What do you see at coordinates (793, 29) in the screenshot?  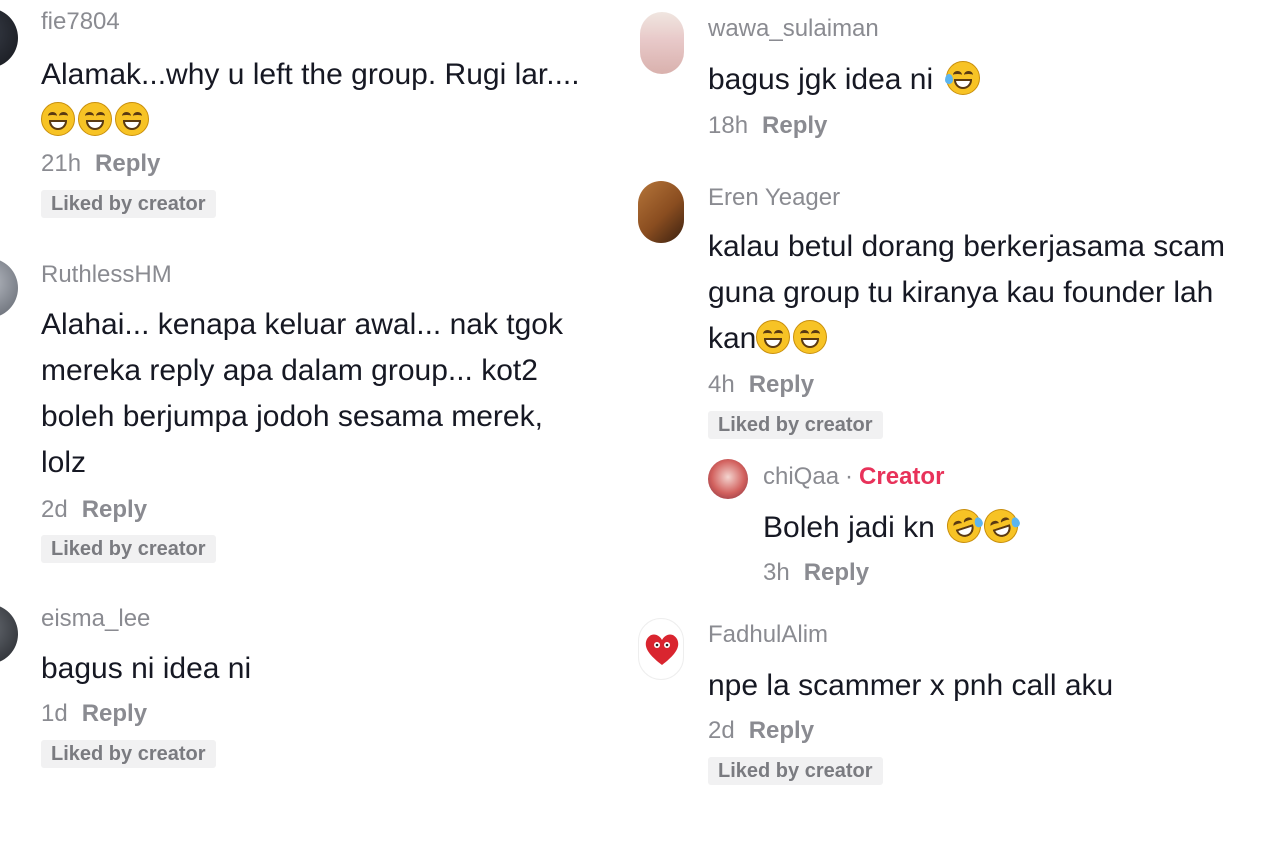 I see `username: wawa_sulaiman` at bounding box center [793, 29].